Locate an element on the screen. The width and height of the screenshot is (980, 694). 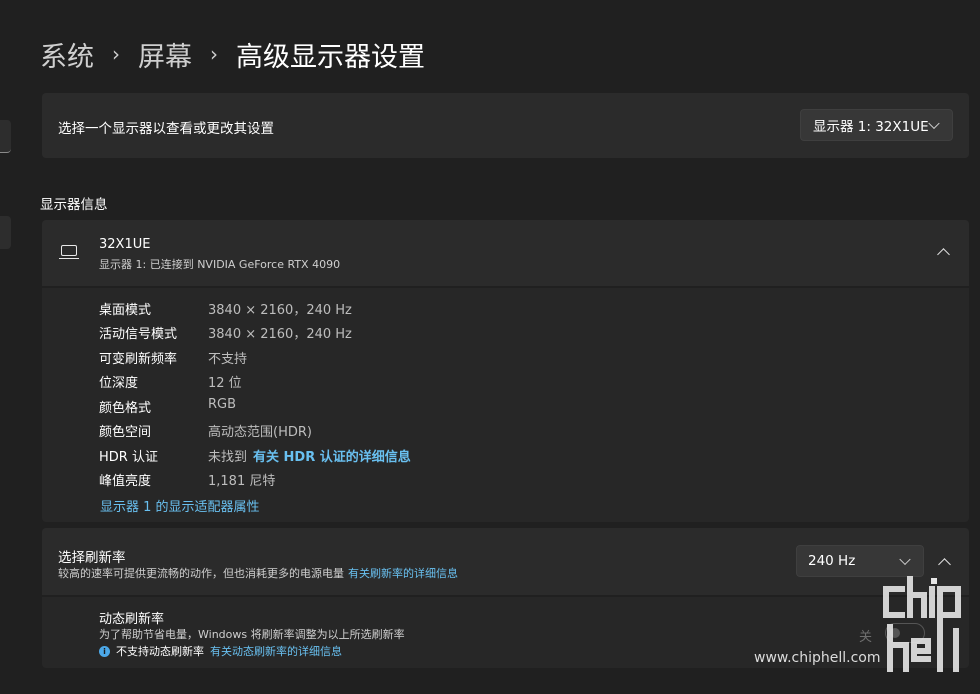
breadcrumb-system: 系统 is located at coordinates (67, 54).